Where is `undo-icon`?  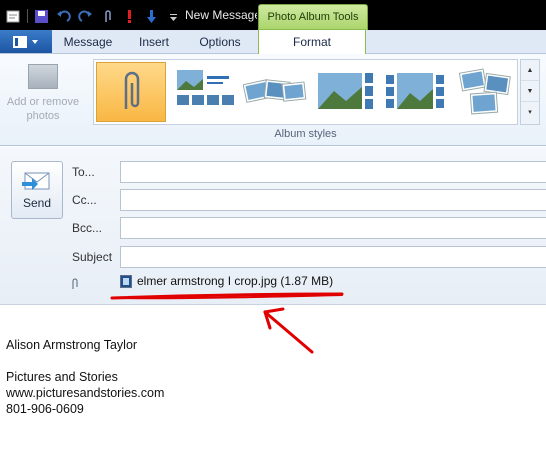 undo-icon is located at coordinates (63, 16).